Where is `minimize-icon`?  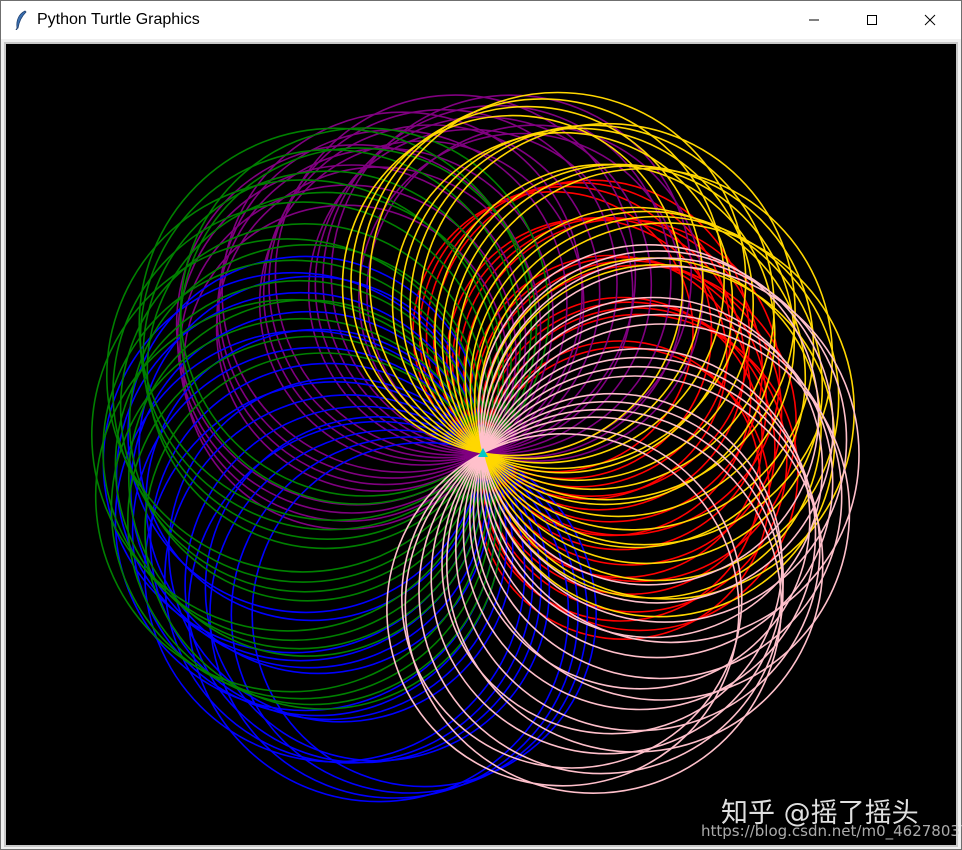
minimize-icon is located at coordinates (814, 20).